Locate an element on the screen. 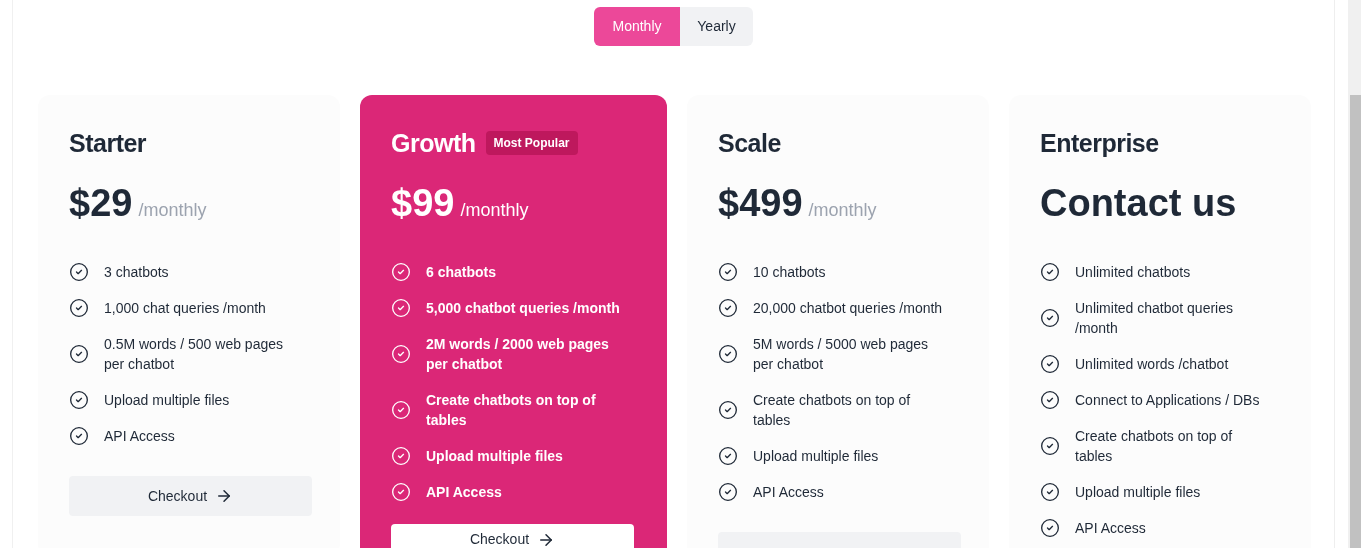 This screenshot has width=1361, height=548. feature-text: 1,000 chat queries /month is located at coordinates (185, 308).